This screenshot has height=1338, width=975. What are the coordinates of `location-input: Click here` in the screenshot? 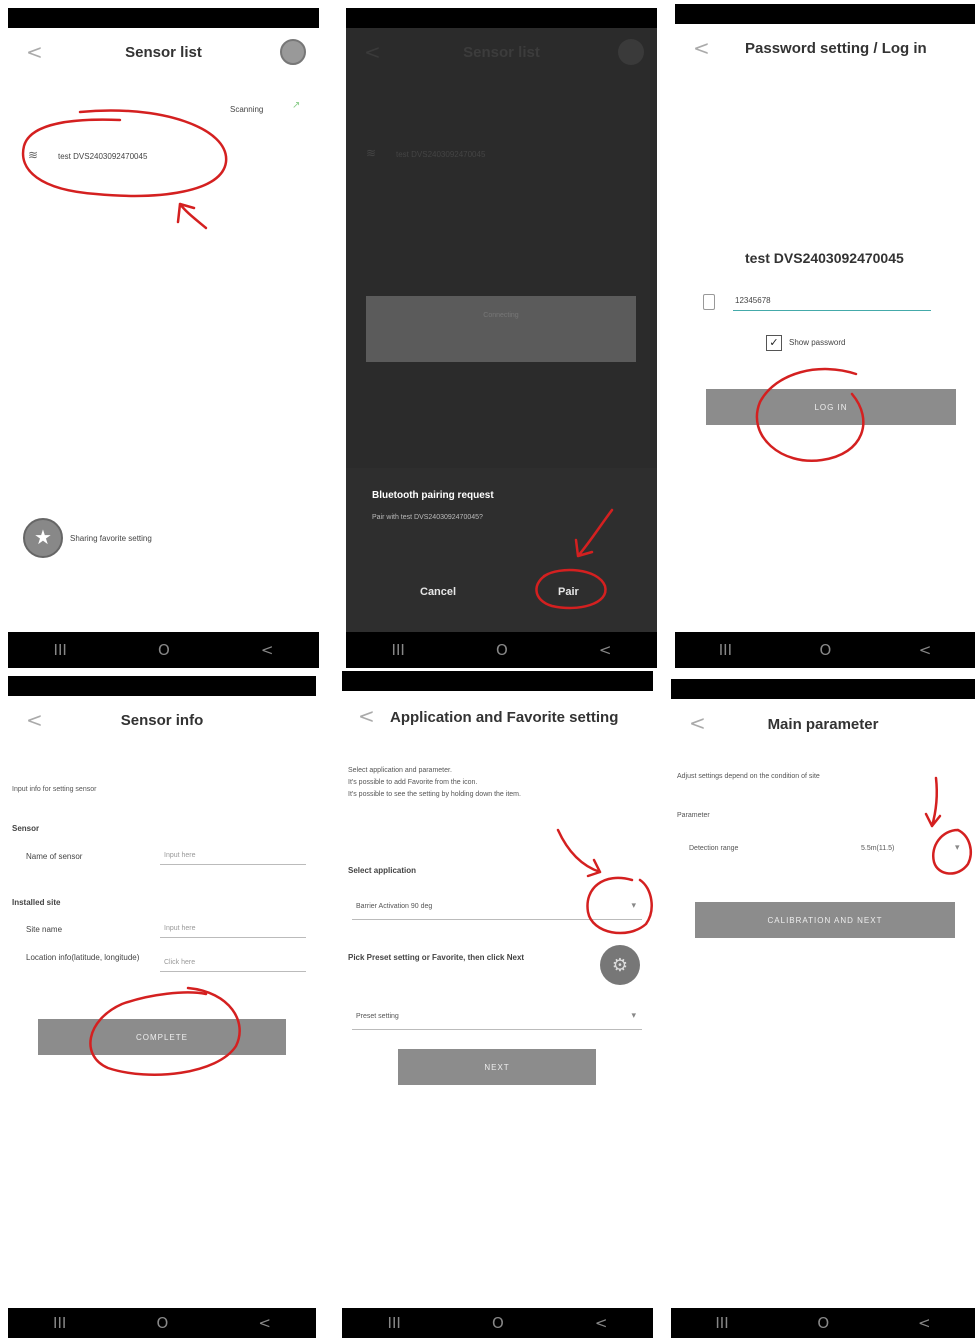 It's located at (179, 962).